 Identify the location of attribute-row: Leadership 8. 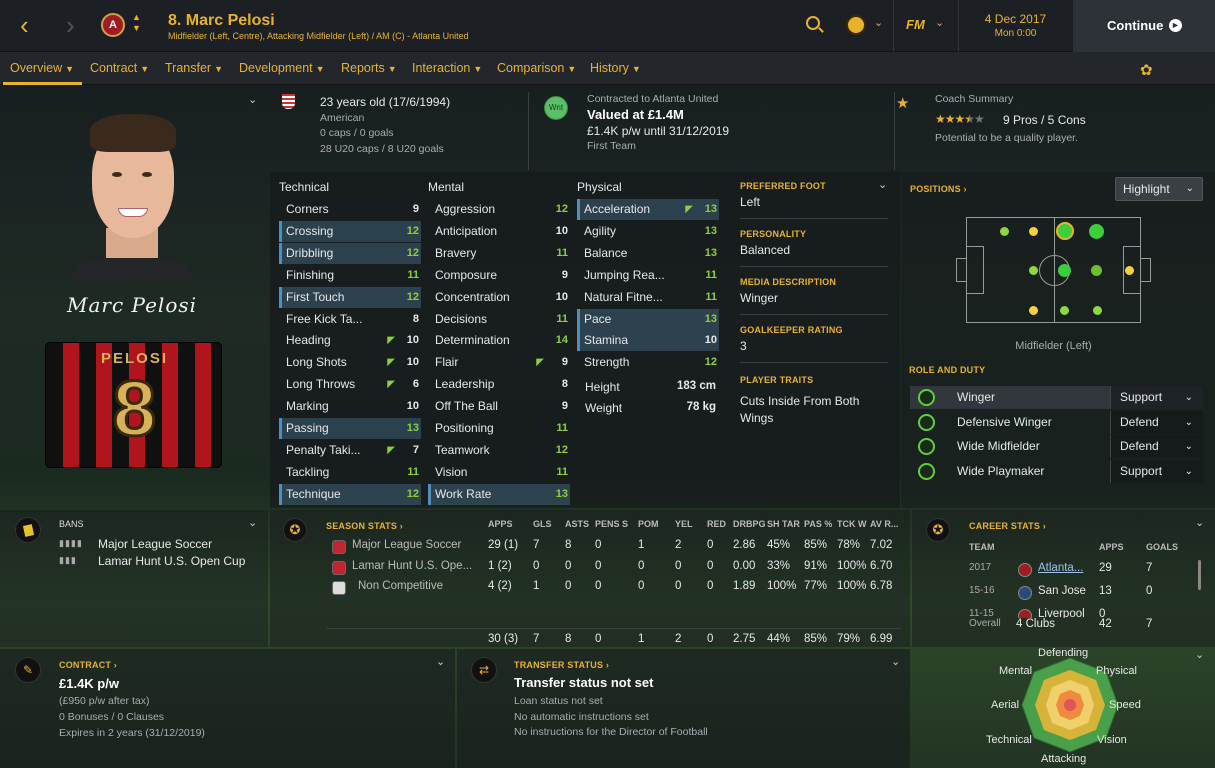
(499, 384).